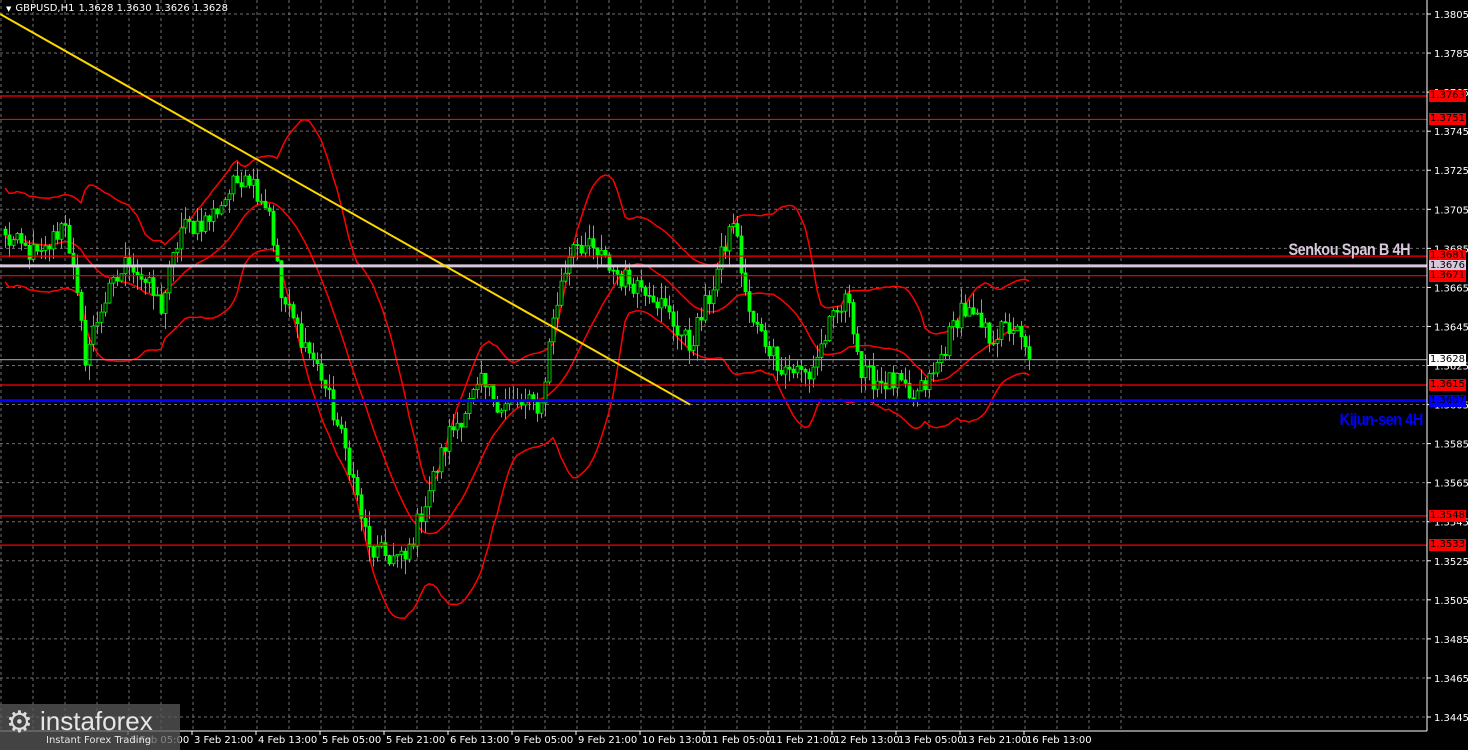  I want to click on time-tick-label: 9 Feb 21:00, so click(607, 740).